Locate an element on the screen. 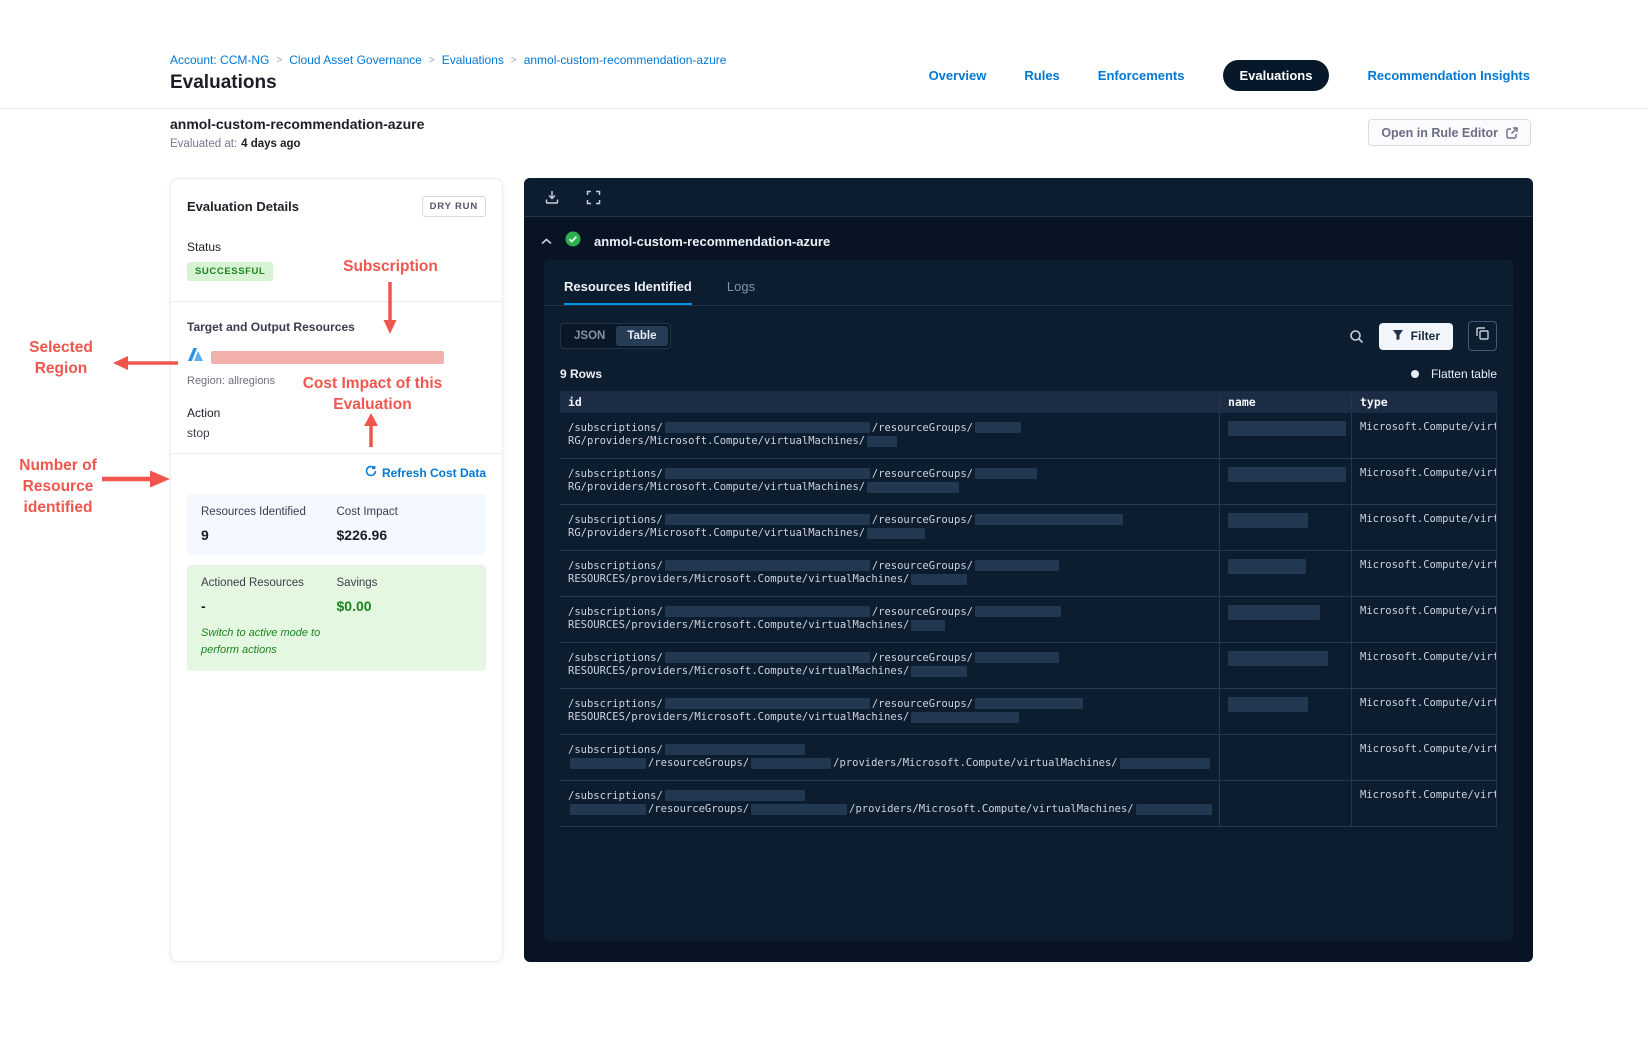 The height and width of the screenshot is (1044, 1648). page-title: Evaluations is located at coordinates (223, 82).